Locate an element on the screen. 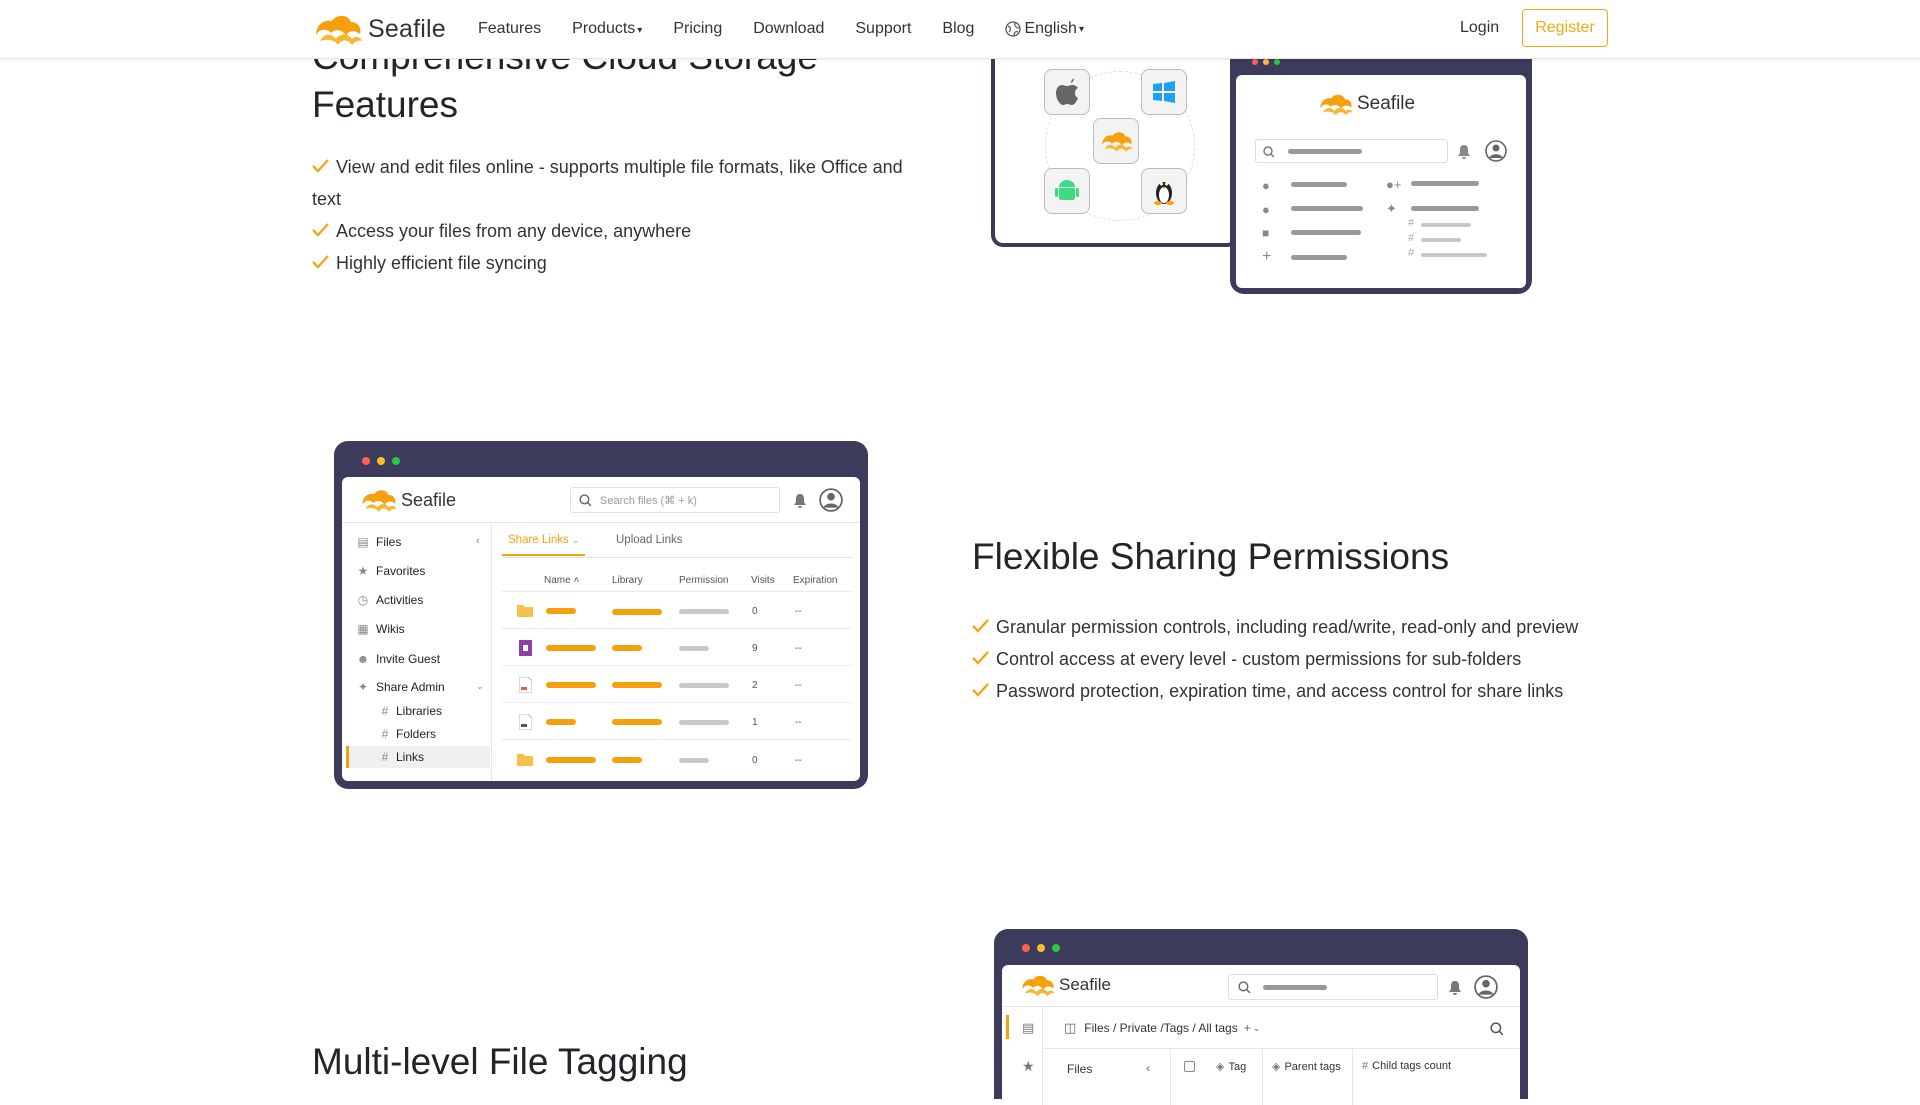 This screenshot has width=1920, height=1105. breadcrumb-path: Files / Private /Tags / All tags is located at coordinates (1160, 1028).